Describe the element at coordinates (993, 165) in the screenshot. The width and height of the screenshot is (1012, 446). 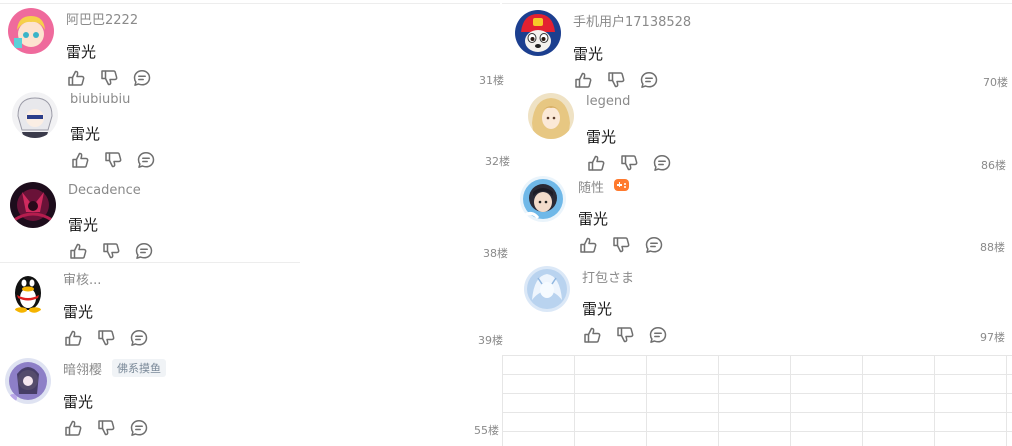
I see `floor-number: 86楼` at that location.